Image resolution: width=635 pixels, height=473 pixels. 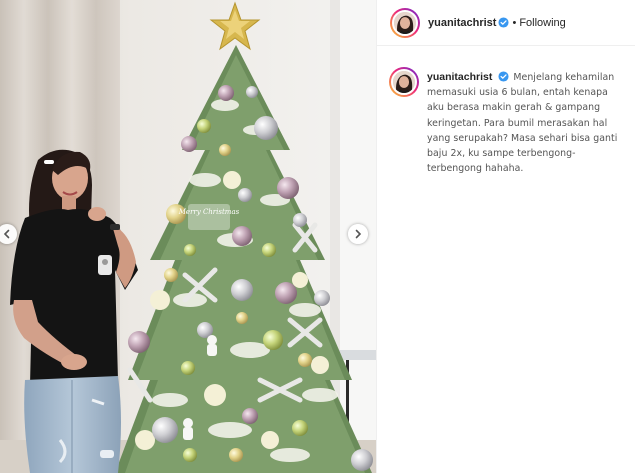 I want to click on caption-username: yuanitachrist, so click(x=459, y=77).